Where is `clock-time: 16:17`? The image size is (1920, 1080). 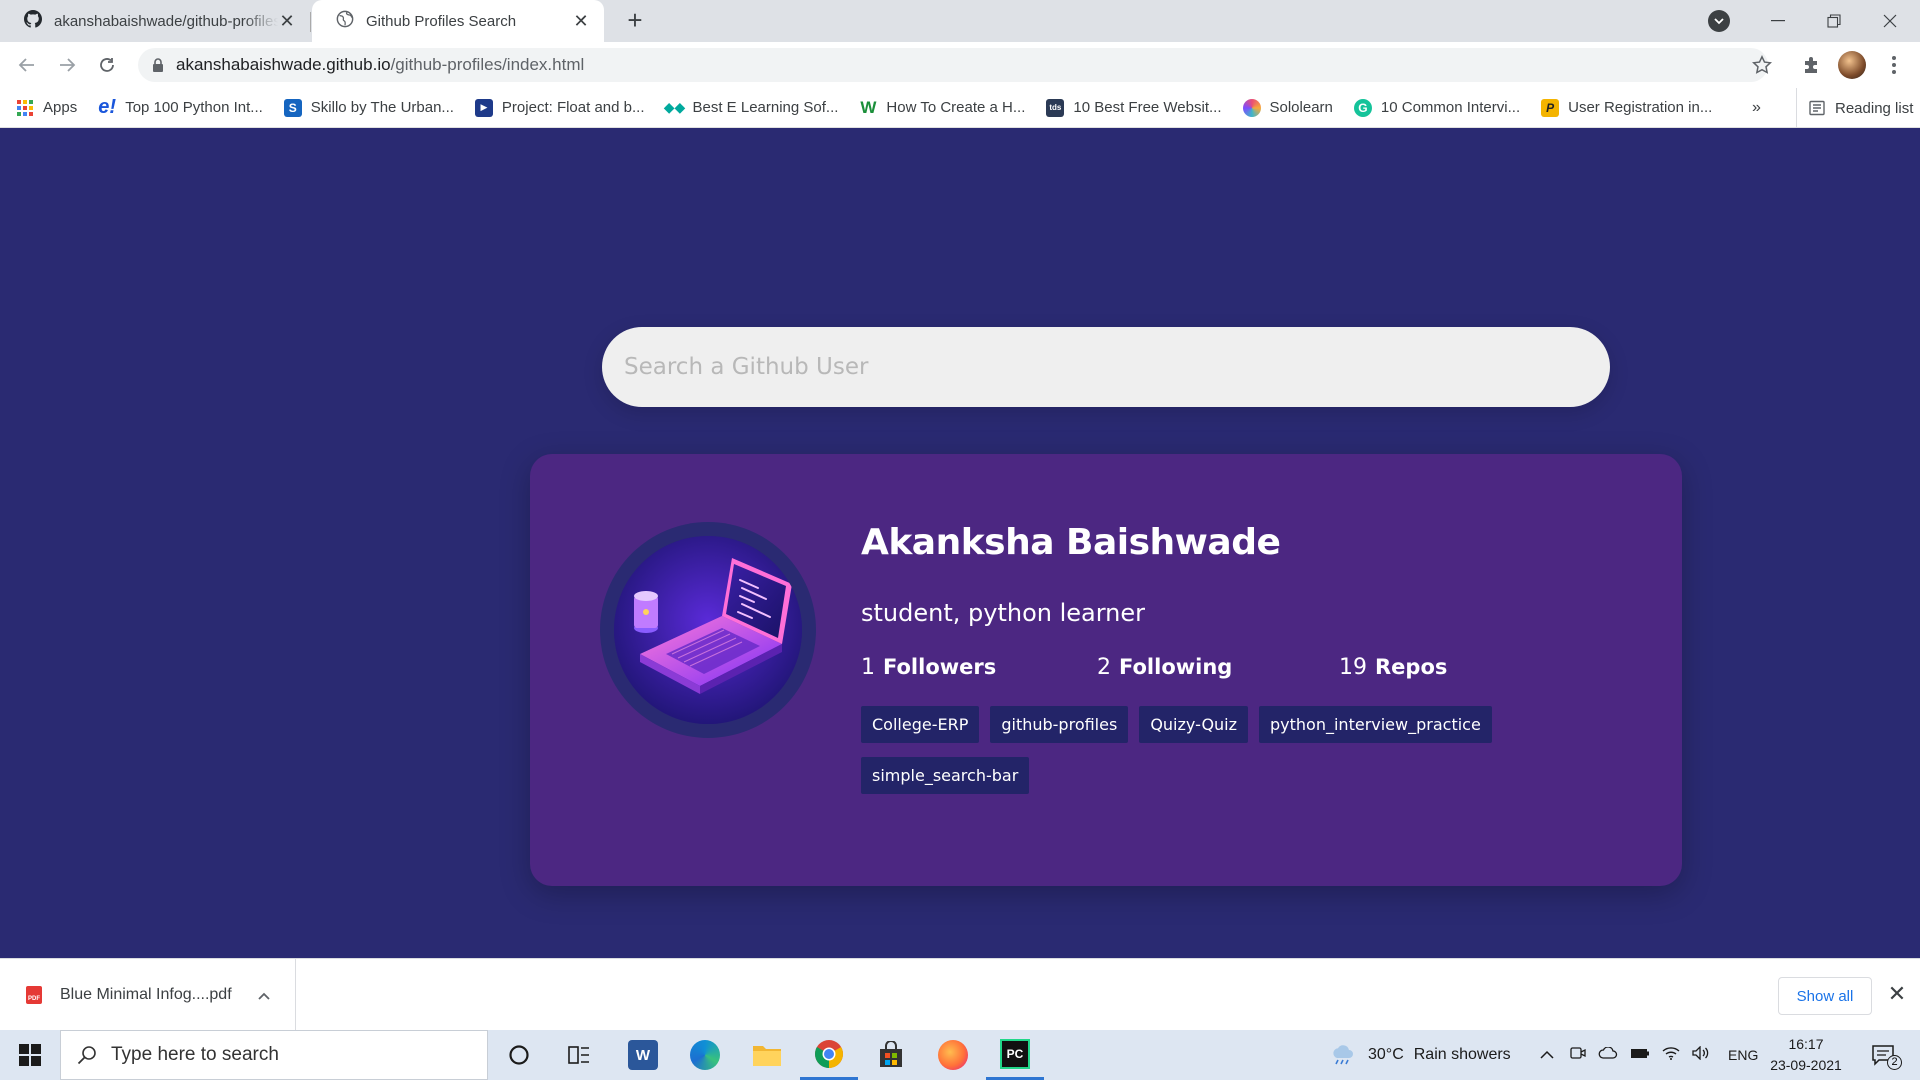 clock-time: 16:17 is located at coordinates (1806, 1044).